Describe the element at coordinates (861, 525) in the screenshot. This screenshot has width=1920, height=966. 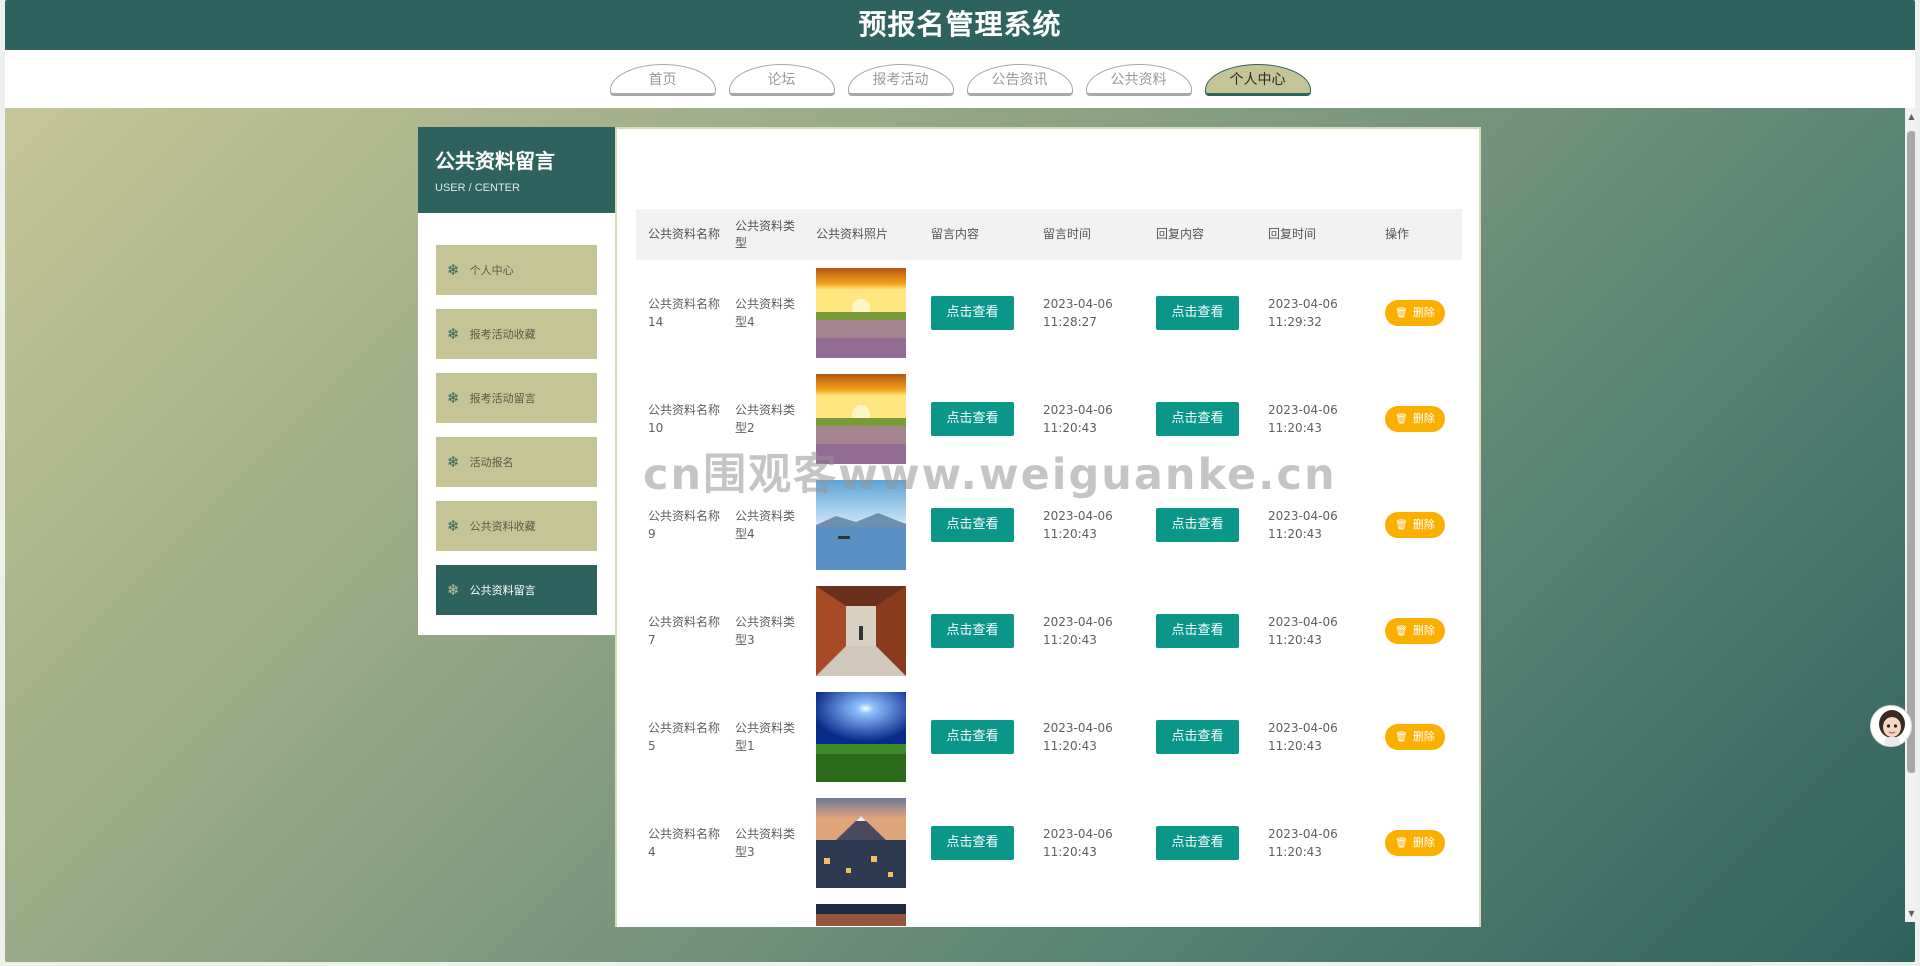
I see `lake-mountains-photo` at that location.